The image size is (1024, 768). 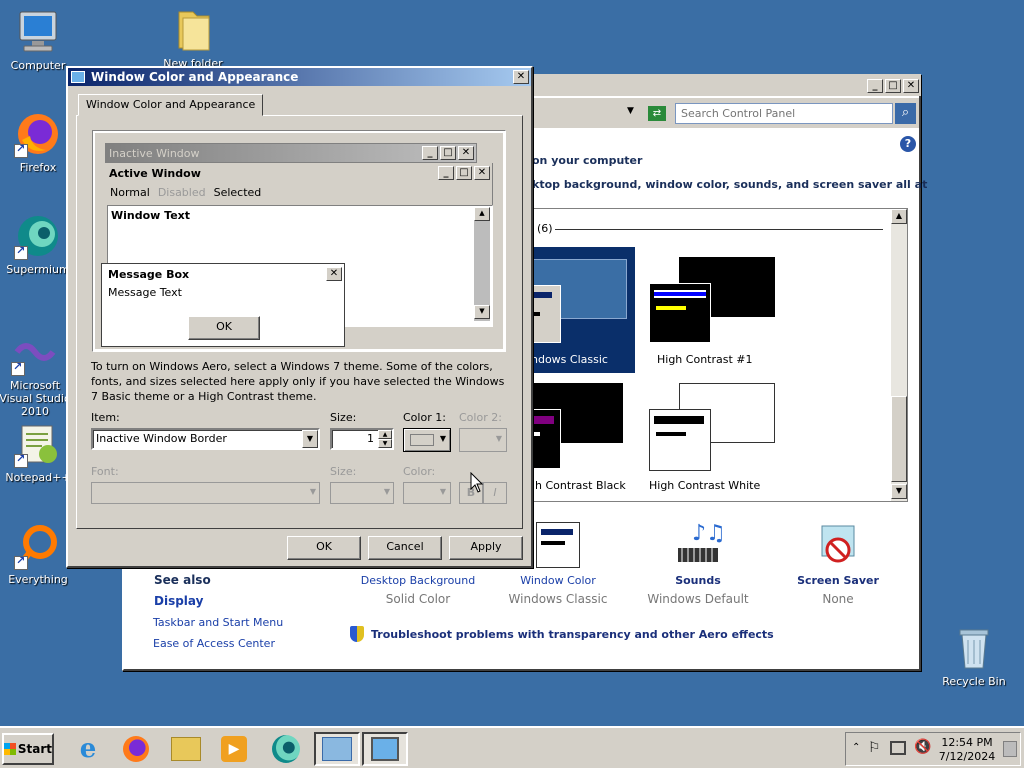 I want to click on taskbar-control-panel, so click(x=337, y=749).